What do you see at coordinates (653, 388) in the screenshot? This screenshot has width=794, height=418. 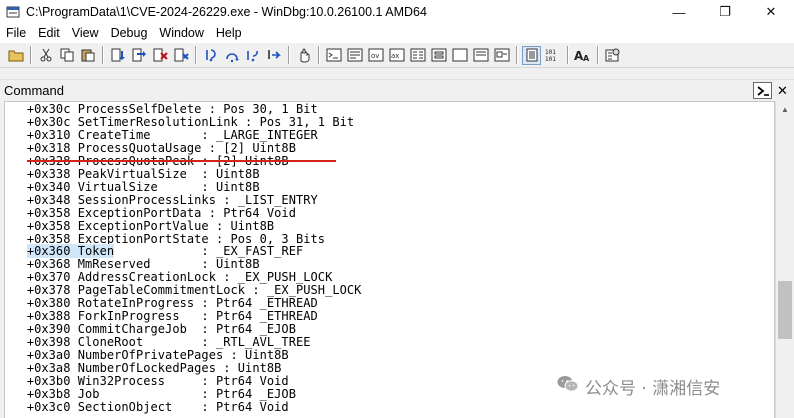 I see `watermark-text: 公众号 · 潇湘信安` at bounding box center [653, 388].